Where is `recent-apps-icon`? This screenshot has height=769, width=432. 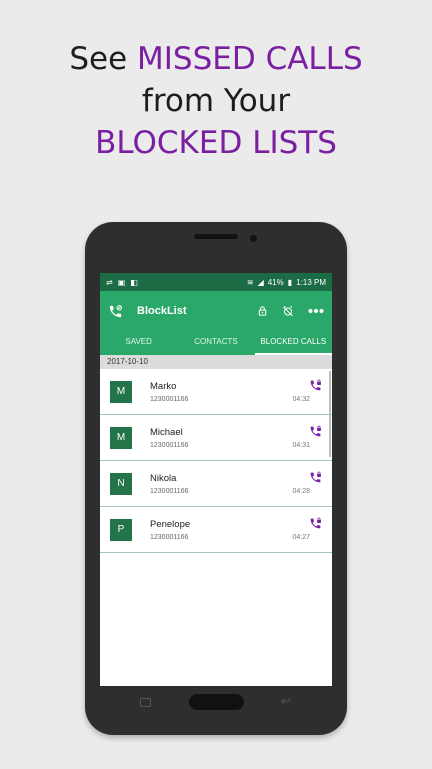
recent-apps-icon is located at coordinates (145, 702).